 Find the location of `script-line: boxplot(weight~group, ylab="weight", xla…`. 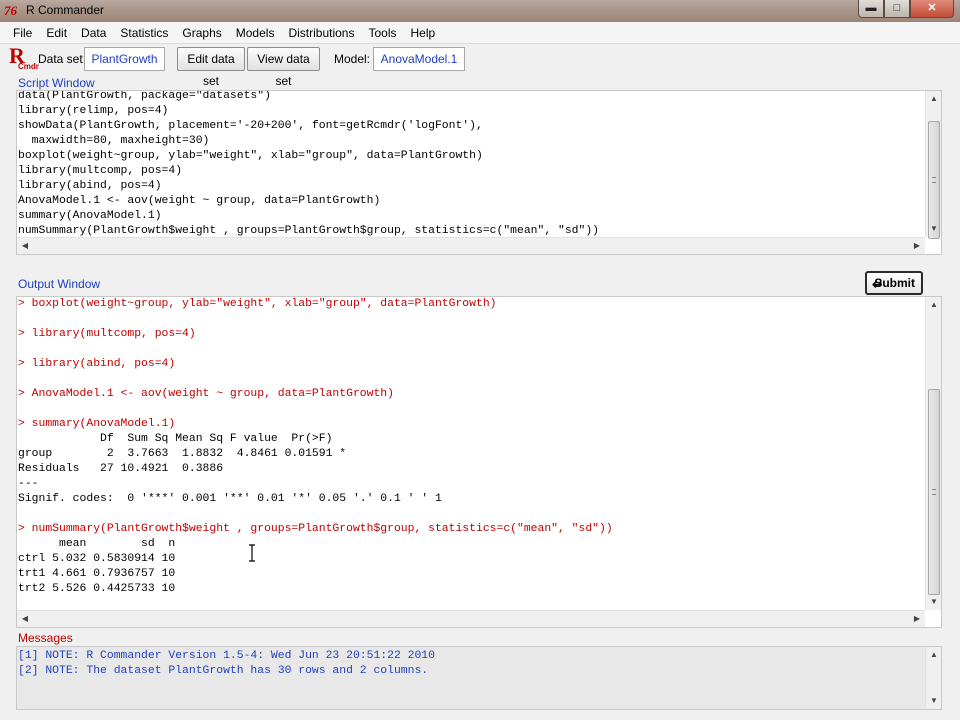

script-line: boxplot(weight~group, ylab="weight", xla… is located at coordinates (308, 156).